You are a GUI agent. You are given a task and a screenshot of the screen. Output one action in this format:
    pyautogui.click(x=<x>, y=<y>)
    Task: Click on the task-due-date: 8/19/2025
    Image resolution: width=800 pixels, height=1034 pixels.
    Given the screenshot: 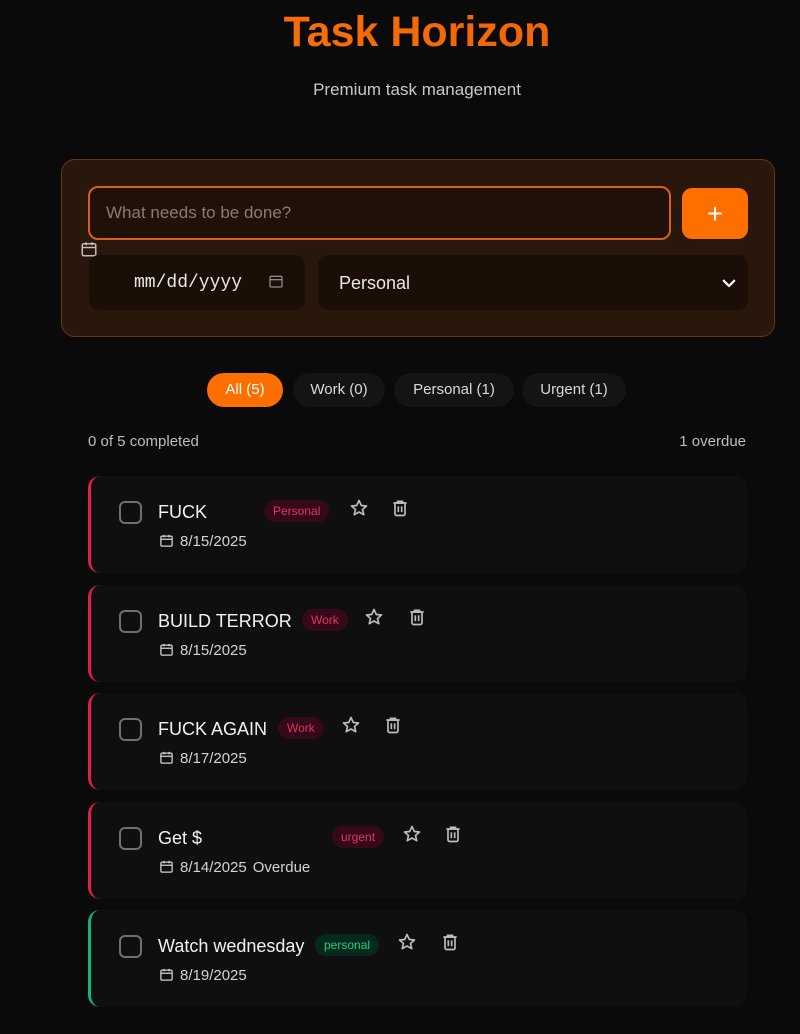 What is the action you would take?
    pyautogui.click(x=203, y=976)
    